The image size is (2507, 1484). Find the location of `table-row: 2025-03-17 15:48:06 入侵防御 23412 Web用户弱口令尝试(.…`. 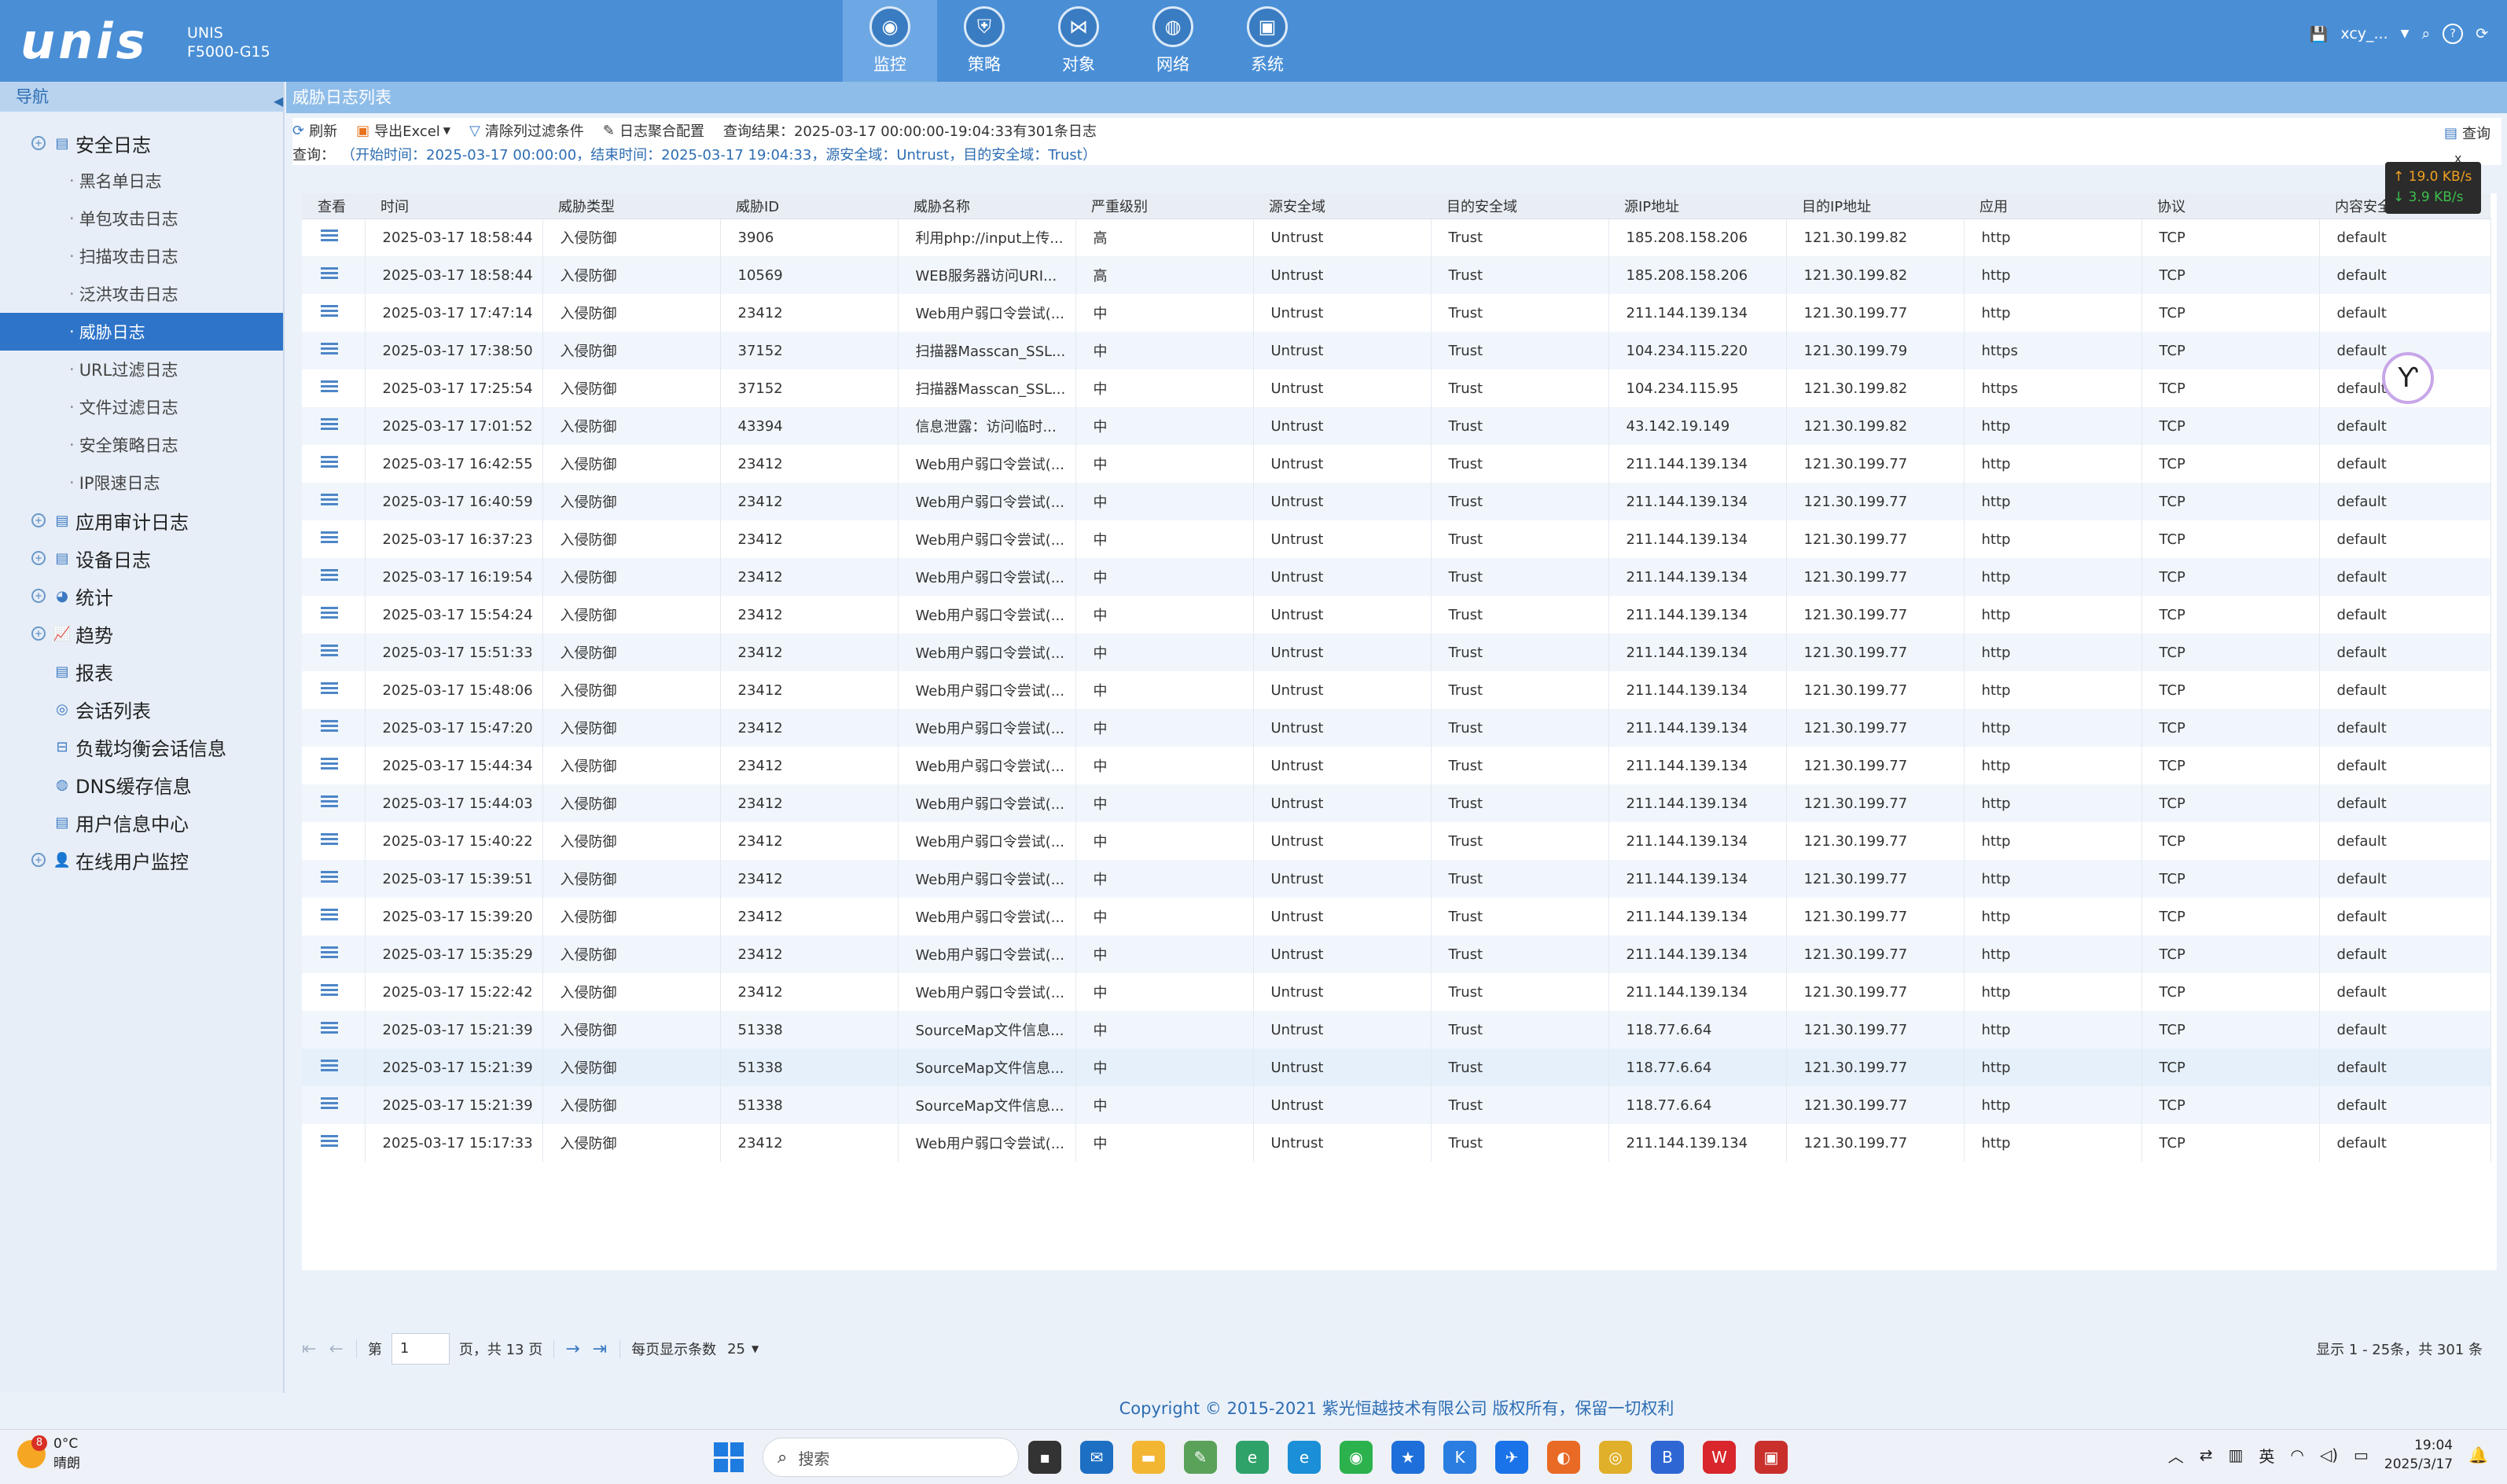

table-row: 2025-03-17 15:48:06 入侵防御 23412 Web用户弱口令尝试(.… is located at coordinates (1396, 690).